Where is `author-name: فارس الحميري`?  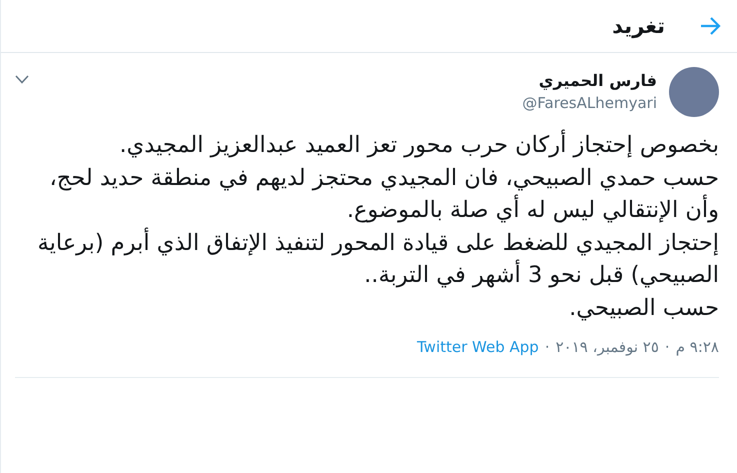
author-name: فارس الحميري is located at coordinates (349, 81).